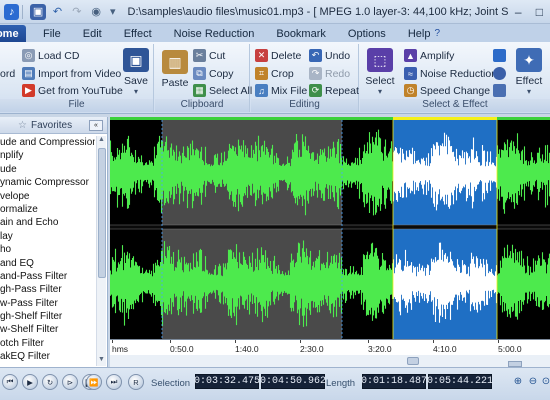 The image size is (550, 400). I want to click on favorites-title: Favorites, so click(51, 125).